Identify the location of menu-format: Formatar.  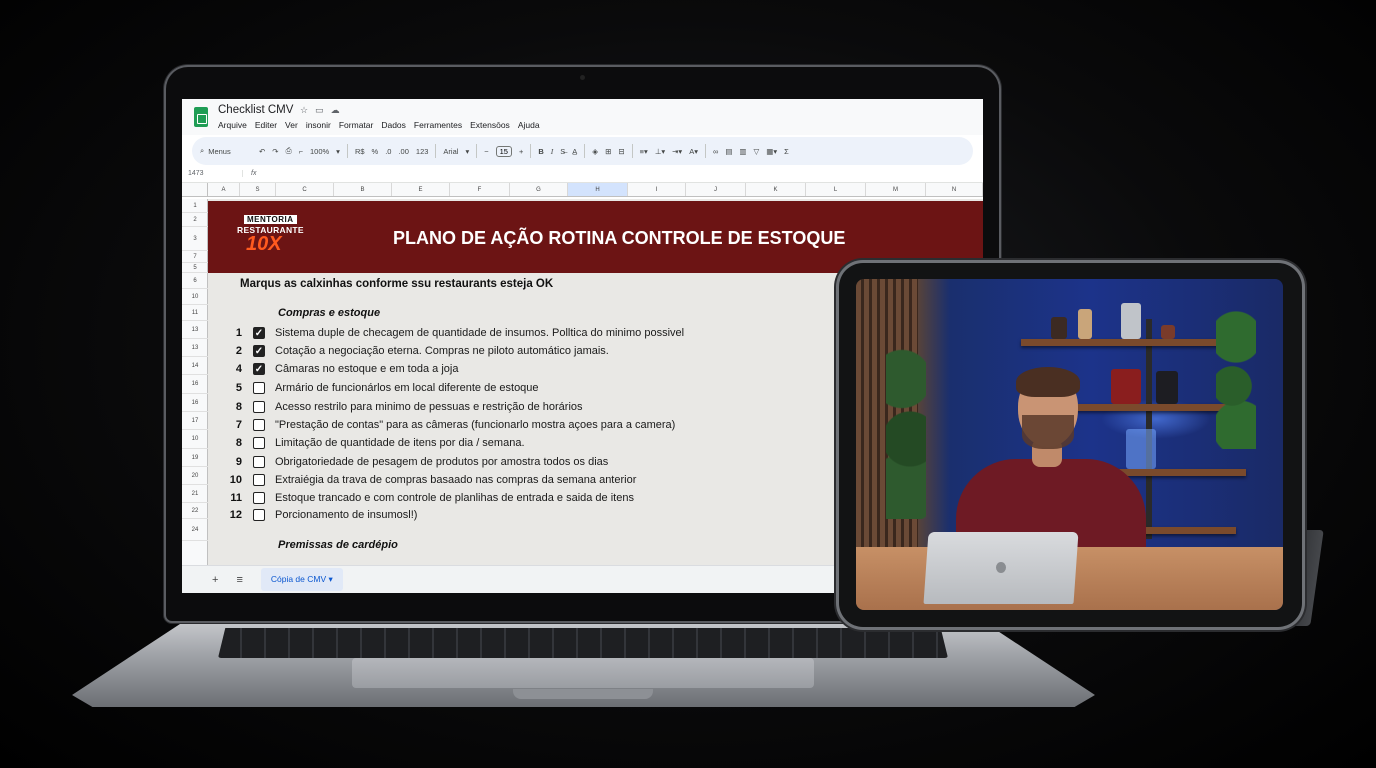
(356, 125).